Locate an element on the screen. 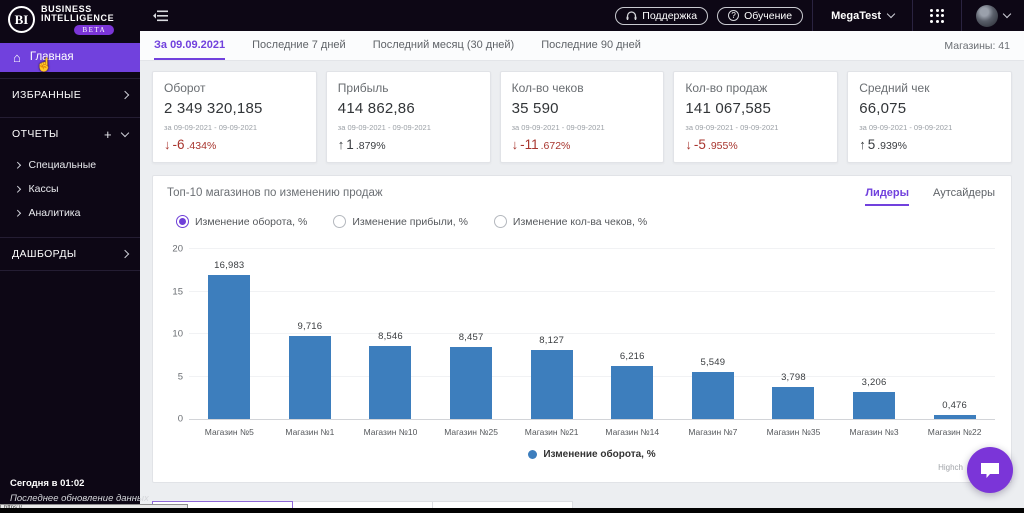 The image size is (1024, 513). x-axis-label: Магазин №7 is located at coordinates (713, 432).